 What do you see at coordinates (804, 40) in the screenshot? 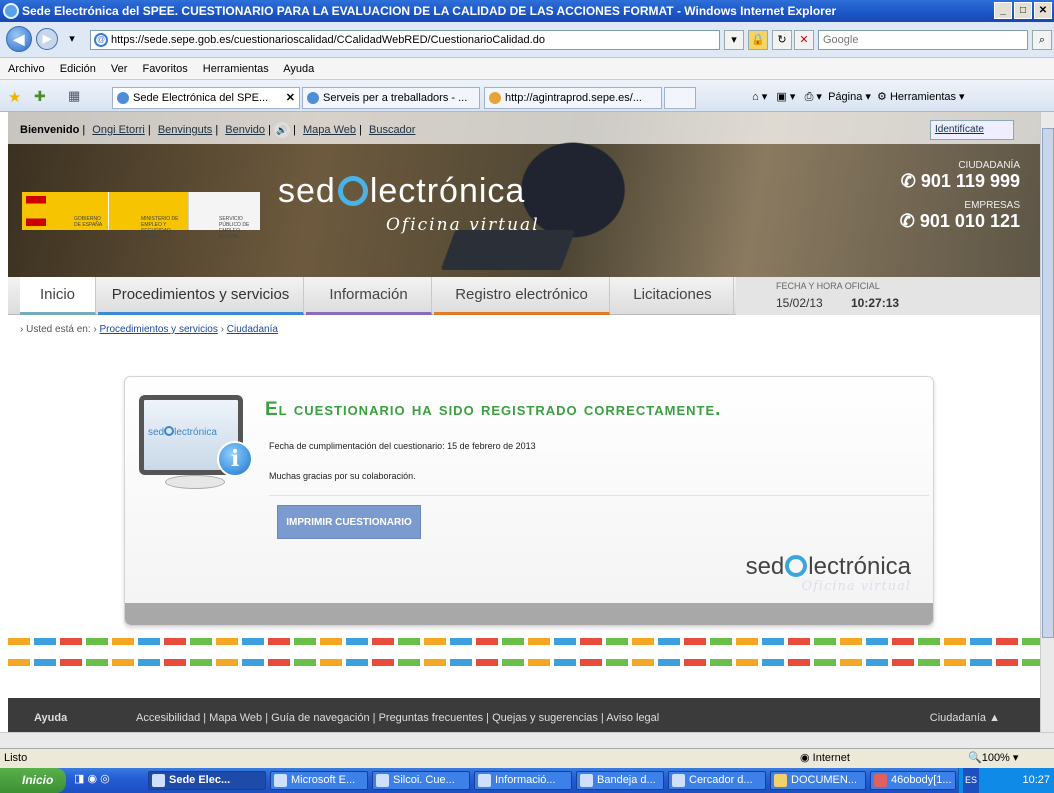
I see `stop-icon: ✕` at bounding box center [804, 40].